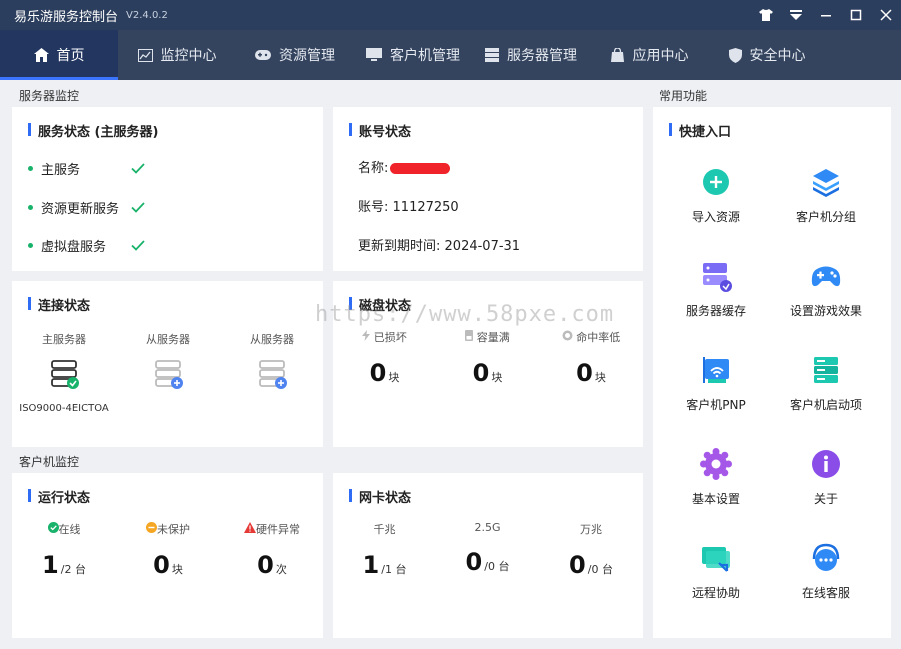  What do you see at coordinates (856, 15) in the screenshot?
I see `maximize-button` at bounding box center [856, 15].